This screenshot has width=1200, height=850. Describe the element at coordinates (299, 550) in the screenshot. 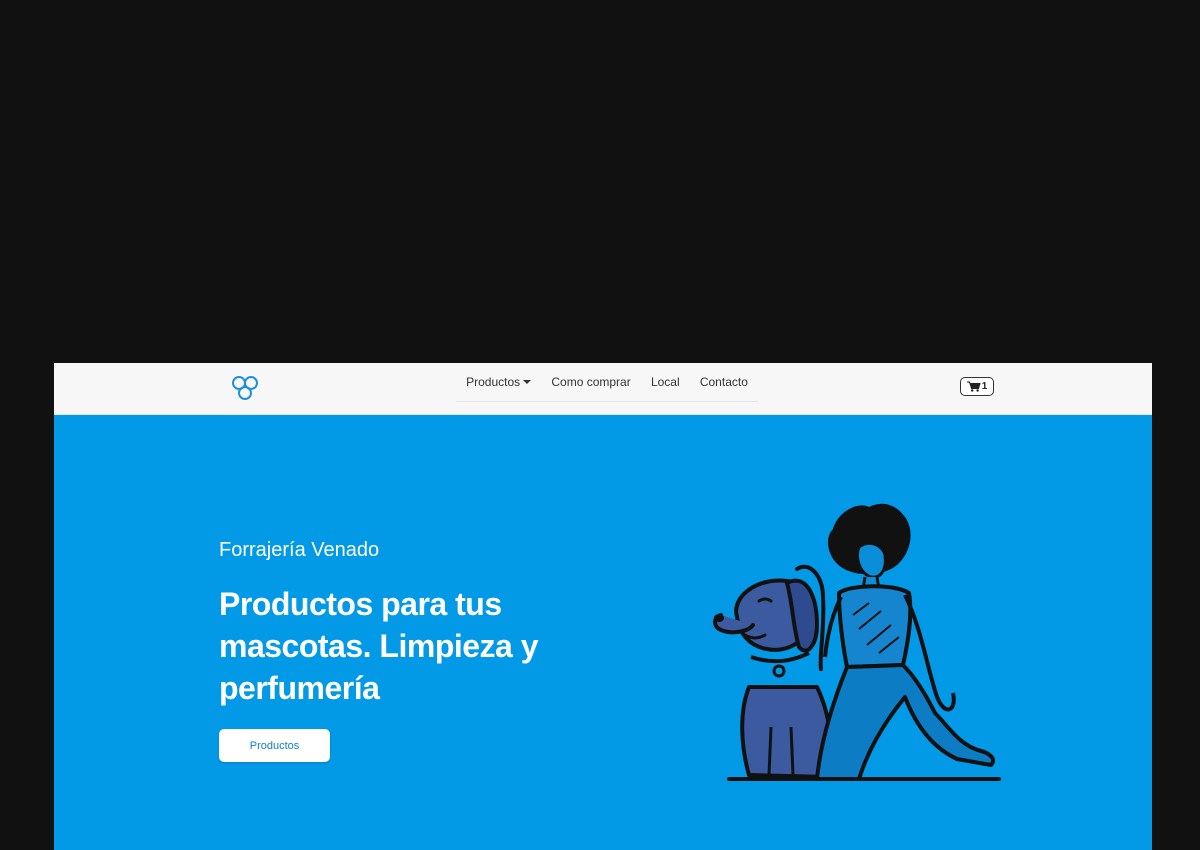

I see `hero-subtitle: Forrajería Venado` at that location.